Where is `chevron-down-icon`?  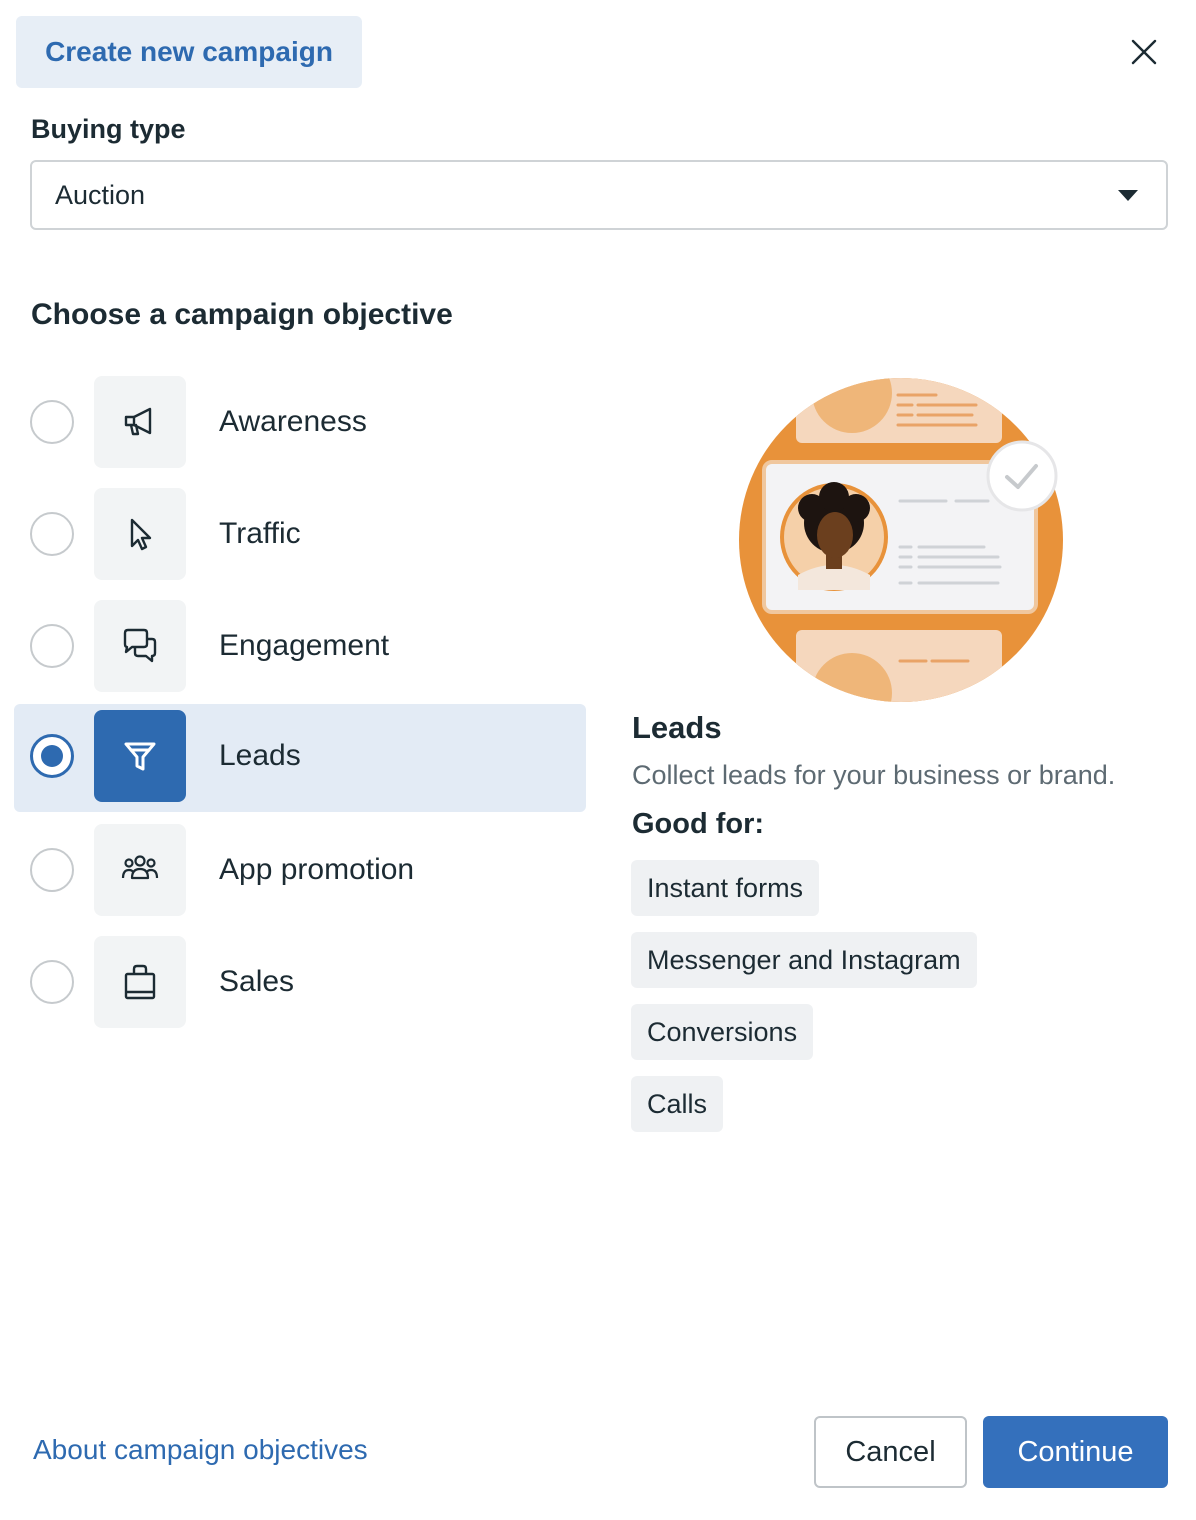
chevron-down-icon is located at coordinates (1128, 195).